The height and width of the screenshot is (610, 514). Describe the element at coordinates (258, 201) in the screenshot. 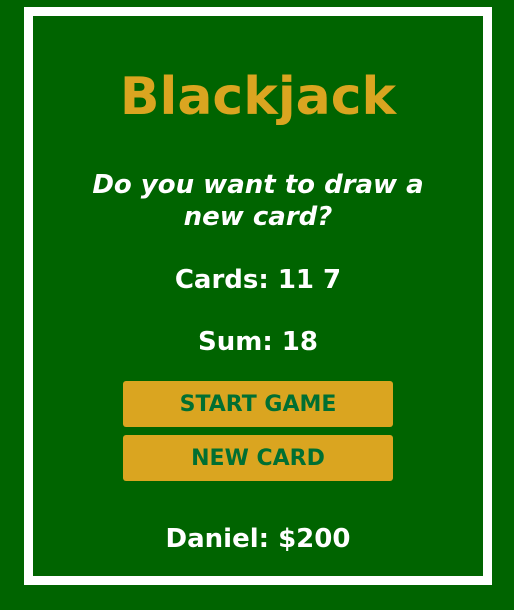

I see `message-text: Do you want to draw a new card?` at that location.